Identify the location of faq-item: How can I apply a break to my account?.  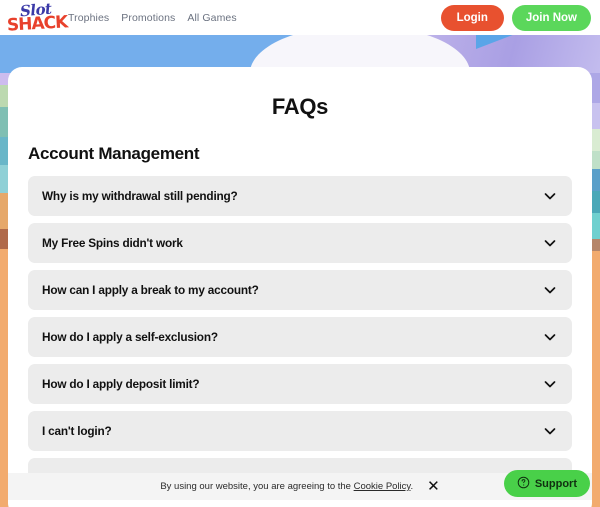
(300, 290).